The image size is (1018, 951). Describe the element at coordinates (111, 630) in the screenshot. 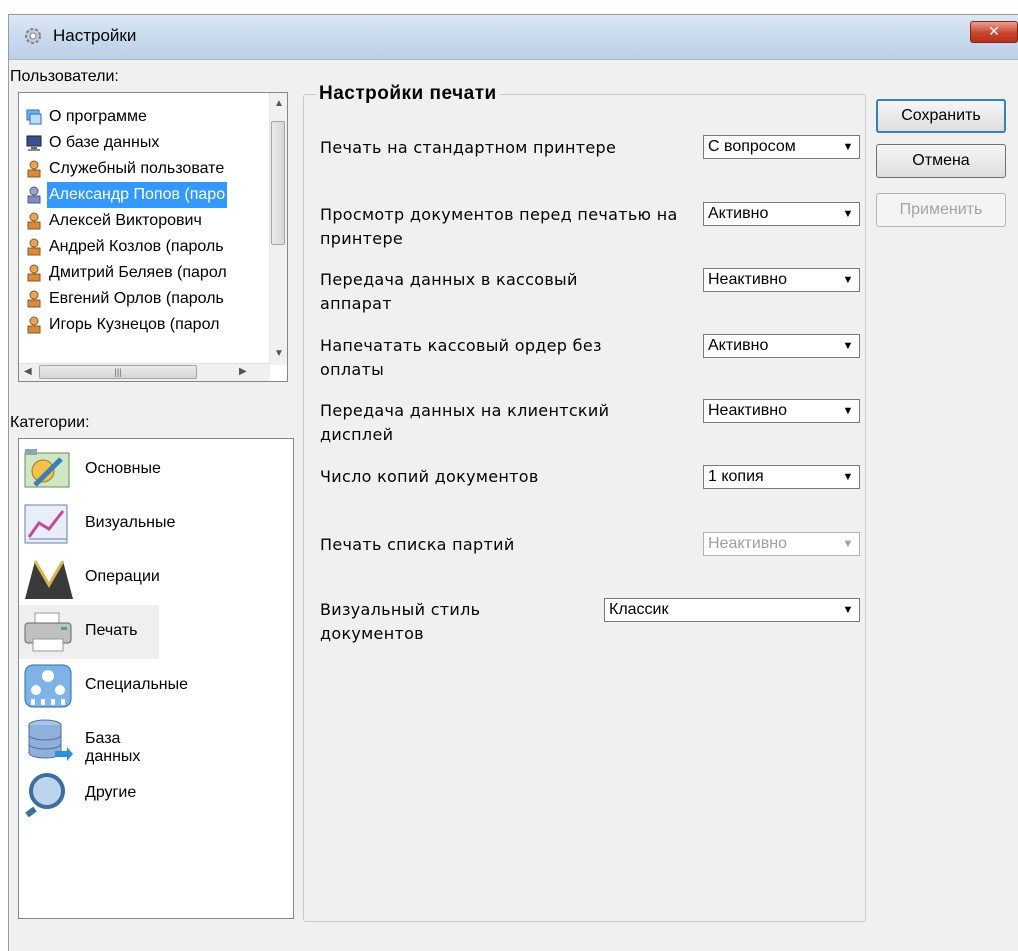

I see `category-label: Печать` at that location.